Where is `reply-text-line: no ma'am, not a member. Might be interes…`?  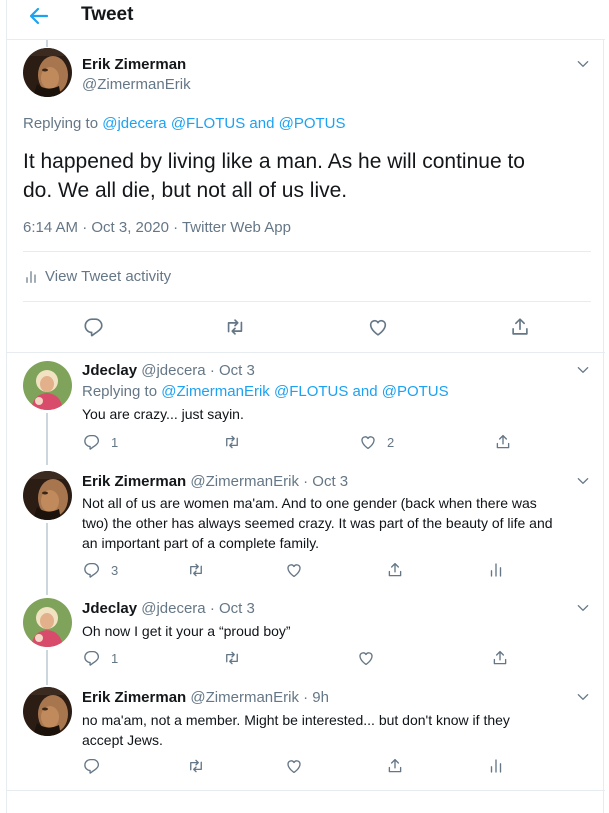 reply-text-line: no ma'am, not a member. Might be interes… is located at coordinates (296, 720).